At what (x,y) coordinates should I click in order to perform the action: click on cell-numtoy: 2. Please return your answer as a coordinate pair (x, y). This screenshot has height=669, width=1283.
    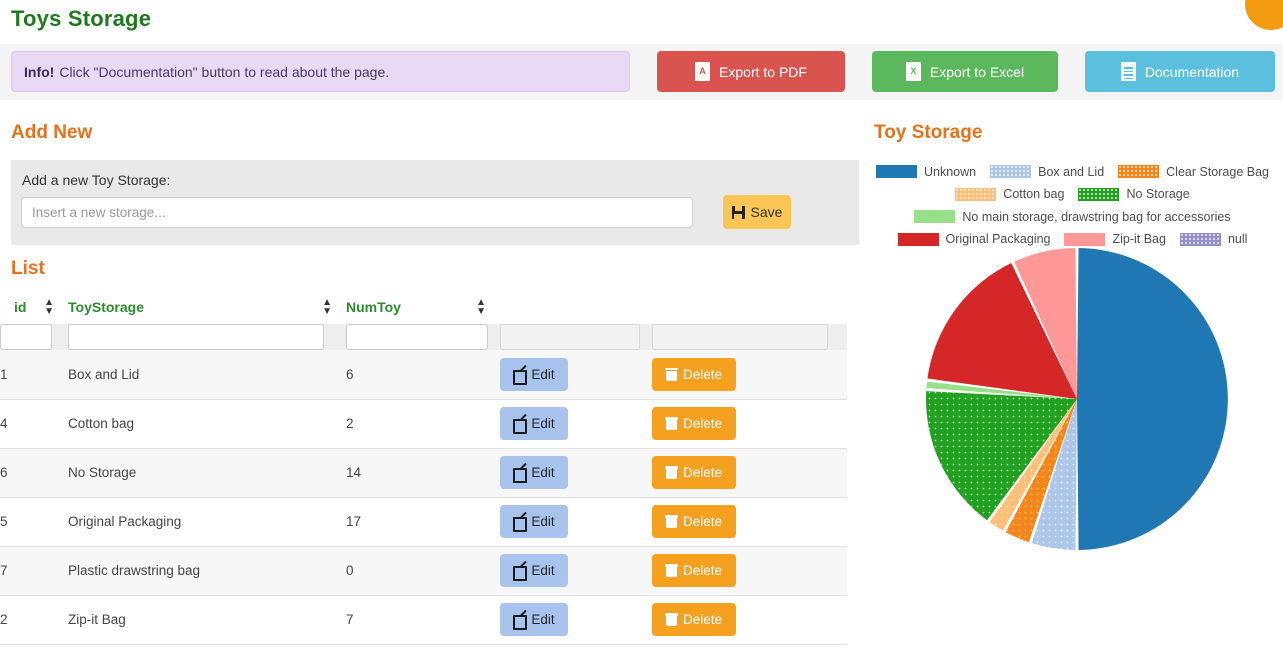
    Looking at the image, I should click on (423, 424).